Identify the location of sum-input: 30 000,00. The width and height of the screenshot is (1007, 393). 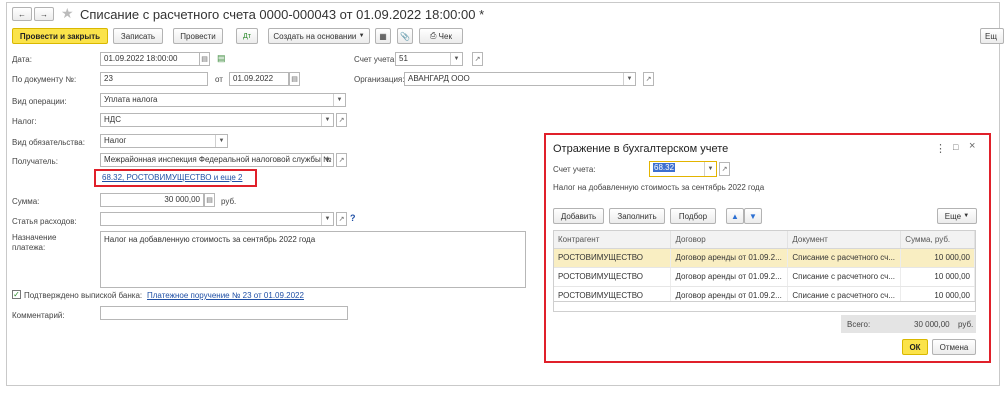
(152, 200).